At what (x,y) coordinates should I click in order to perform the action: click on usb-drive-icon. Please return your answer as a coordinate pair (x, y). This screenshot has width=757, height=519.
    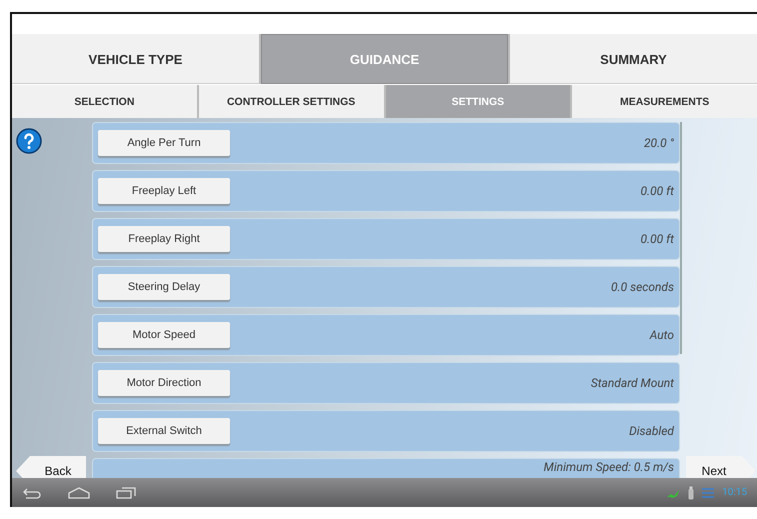
    Looking at the image, I should click on (691, 493).